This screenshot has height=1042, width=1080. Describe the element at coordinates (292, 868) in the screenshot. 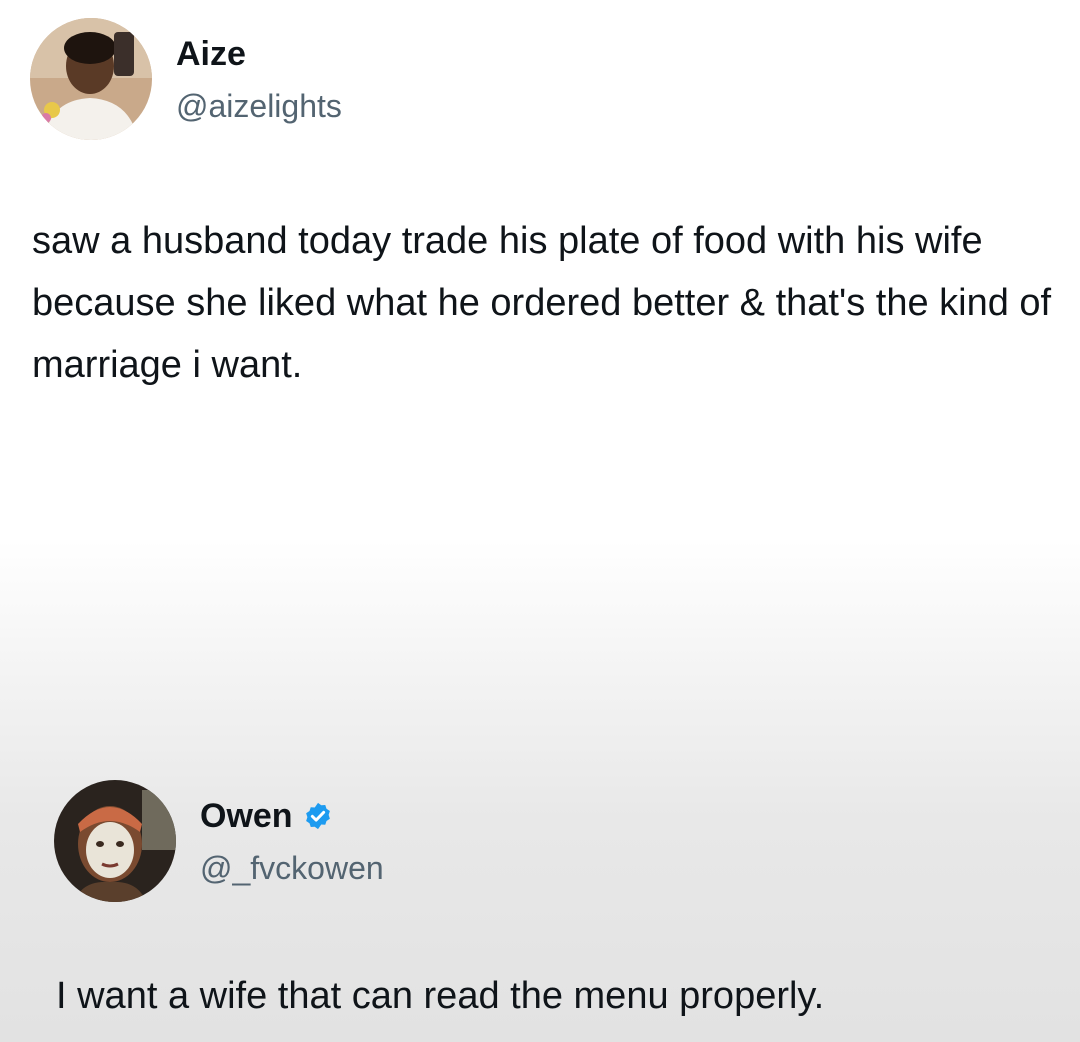

I see `author-handle: @_fvckowen` at that location.